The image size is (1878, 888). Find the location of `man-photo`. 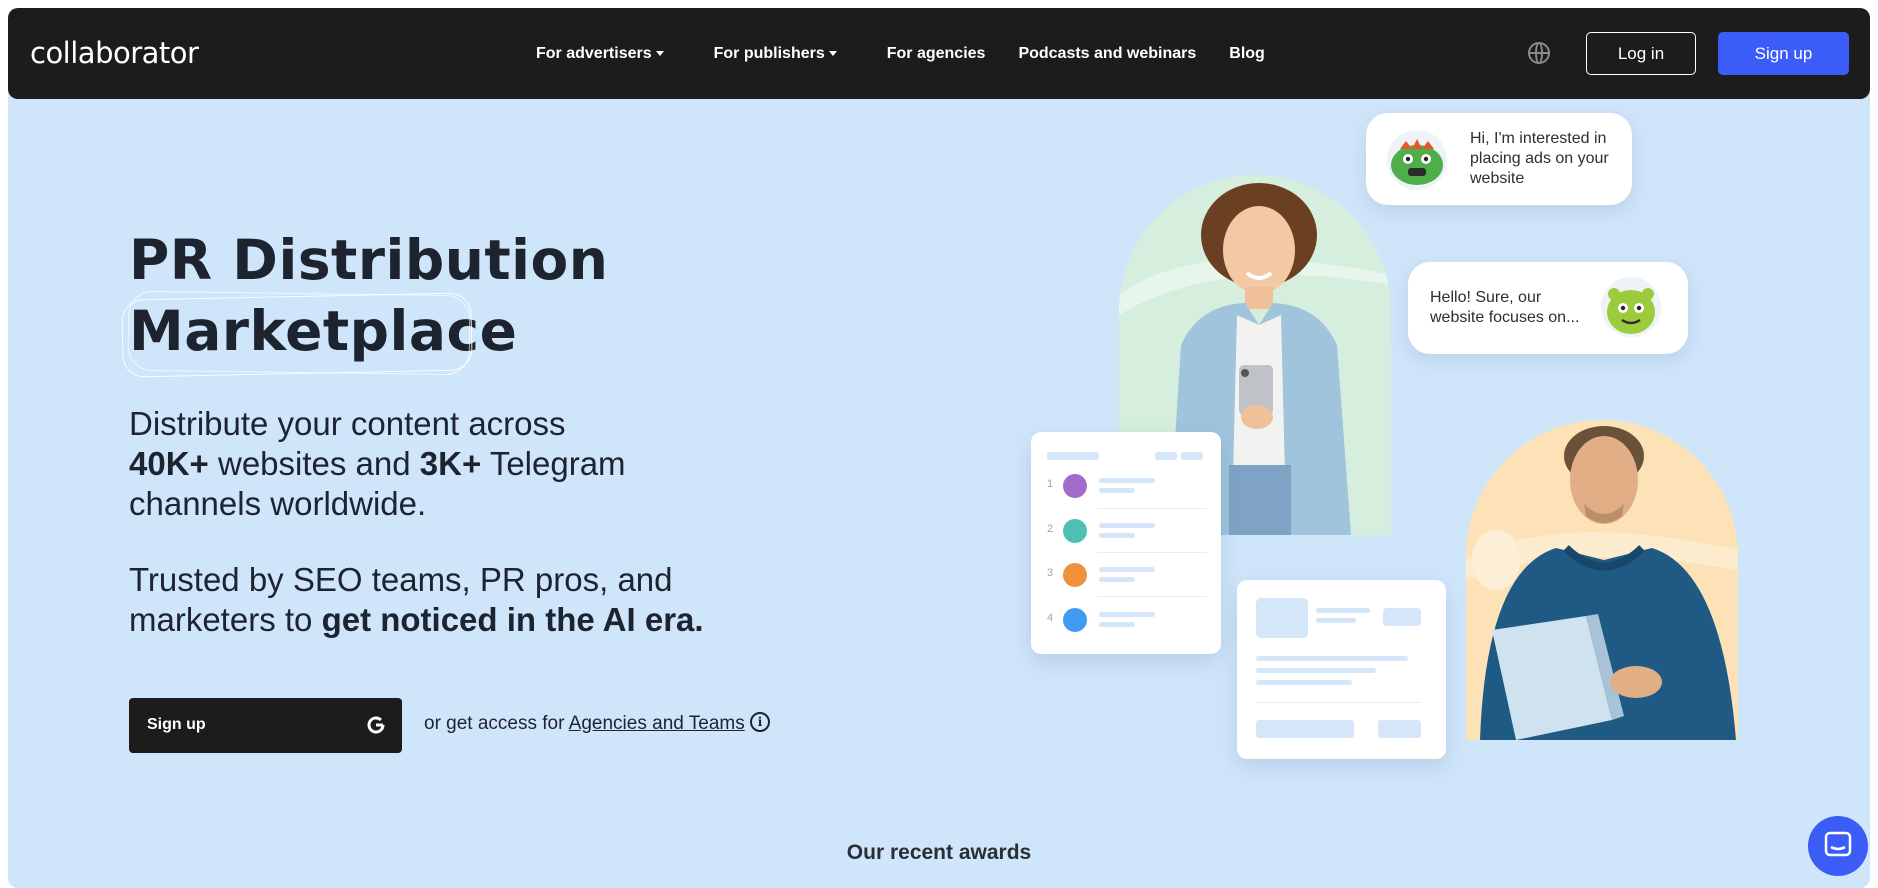

man-photo is located at coordinates (1602, 580).